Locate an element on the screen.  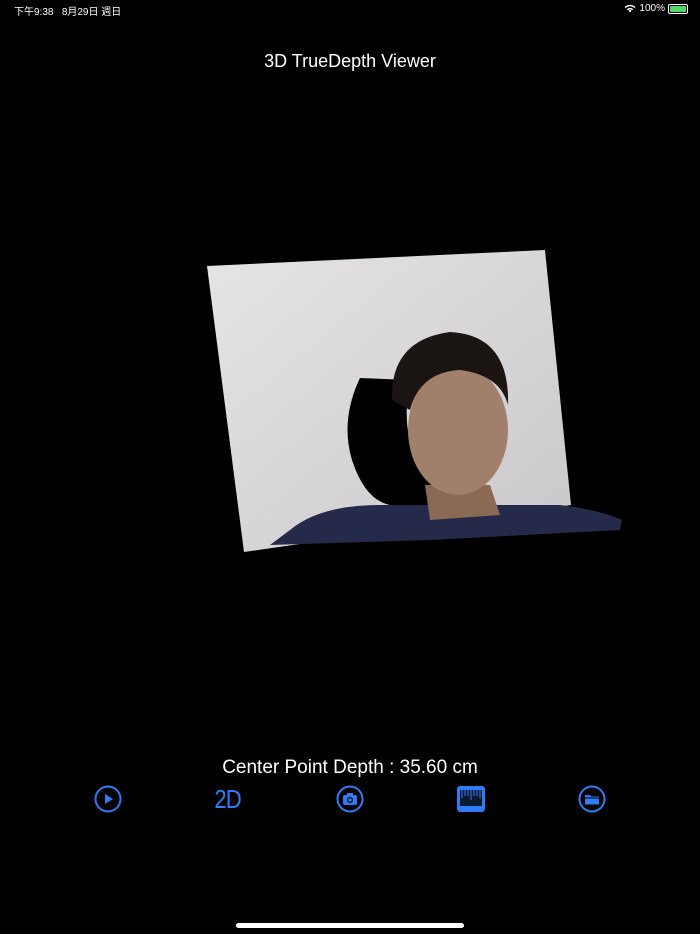
toolbar: 2D is located at coordinates (350, 799).